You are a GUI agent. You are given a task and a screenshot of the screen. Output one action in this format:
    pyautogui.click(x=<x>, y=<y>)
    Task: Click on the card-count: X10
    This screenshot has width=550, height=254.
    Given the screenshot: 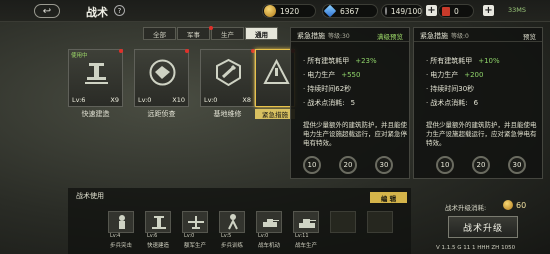 What is the action you would take?
    pyautogui.click(x=178, y=100)
    